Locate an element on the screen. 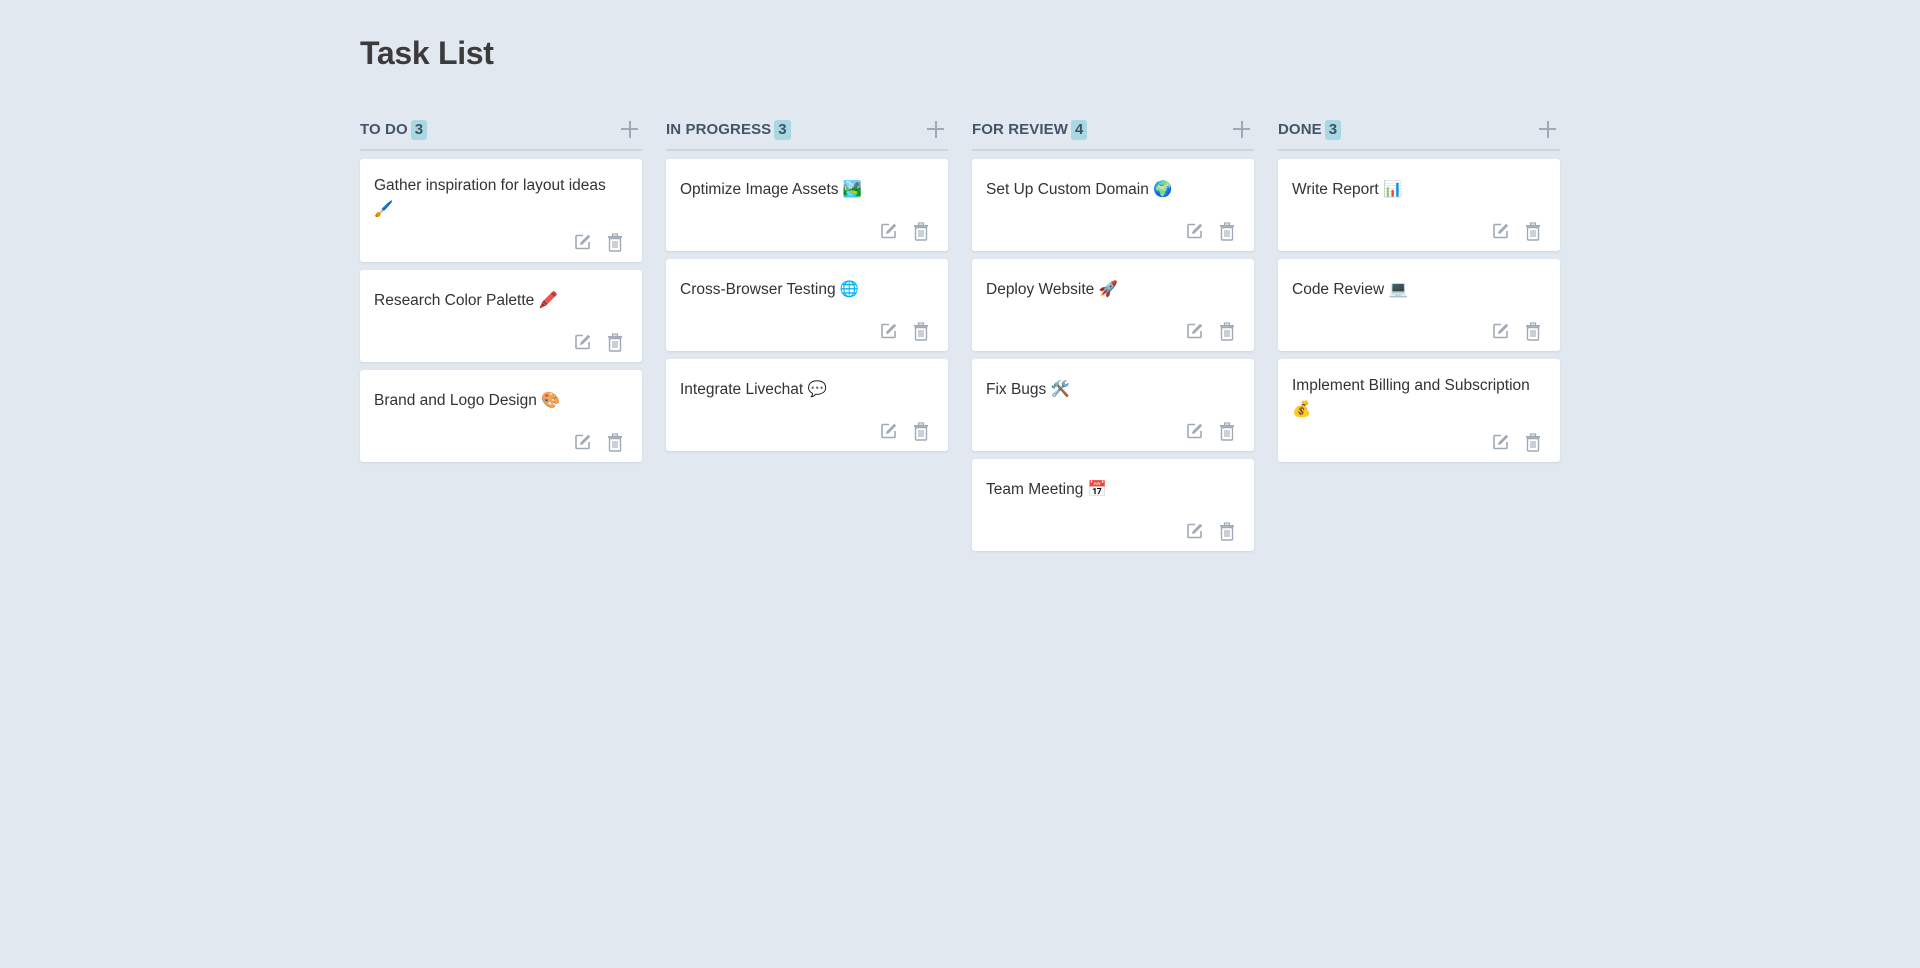 This screenshot has width=1920, height=968. column-title: TO DO is located at coordinates (384, 129).